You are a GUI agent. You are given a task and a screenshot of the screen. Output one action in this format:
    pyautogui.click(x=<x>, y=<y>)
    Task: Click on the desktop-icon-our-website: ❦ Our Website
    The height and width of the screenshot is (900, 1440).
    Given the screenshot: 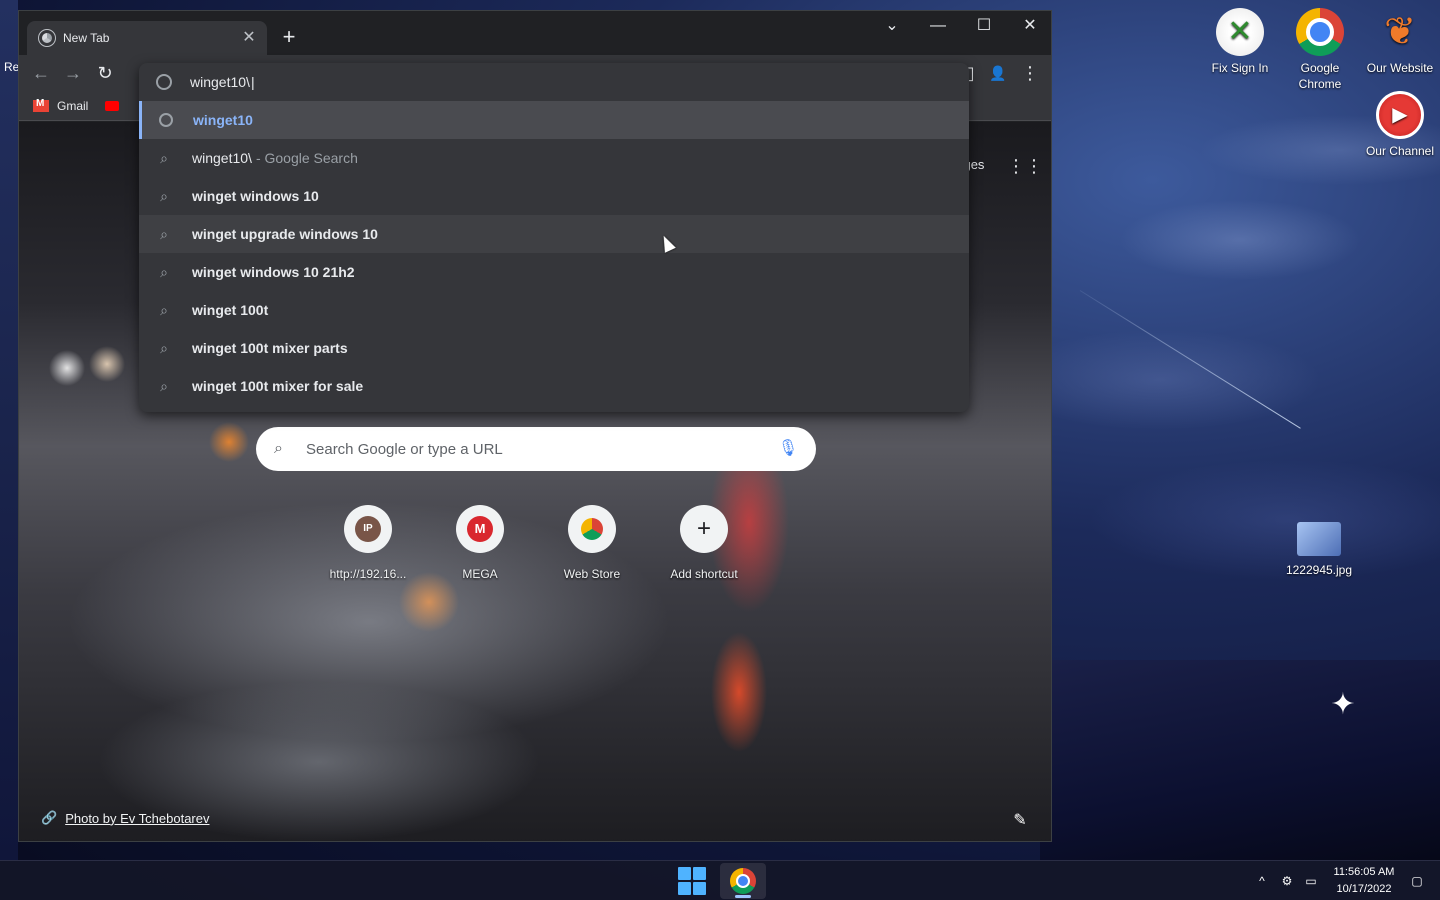 What is the action you would take?
    pyautogui.click(x=1400, y=42)
    